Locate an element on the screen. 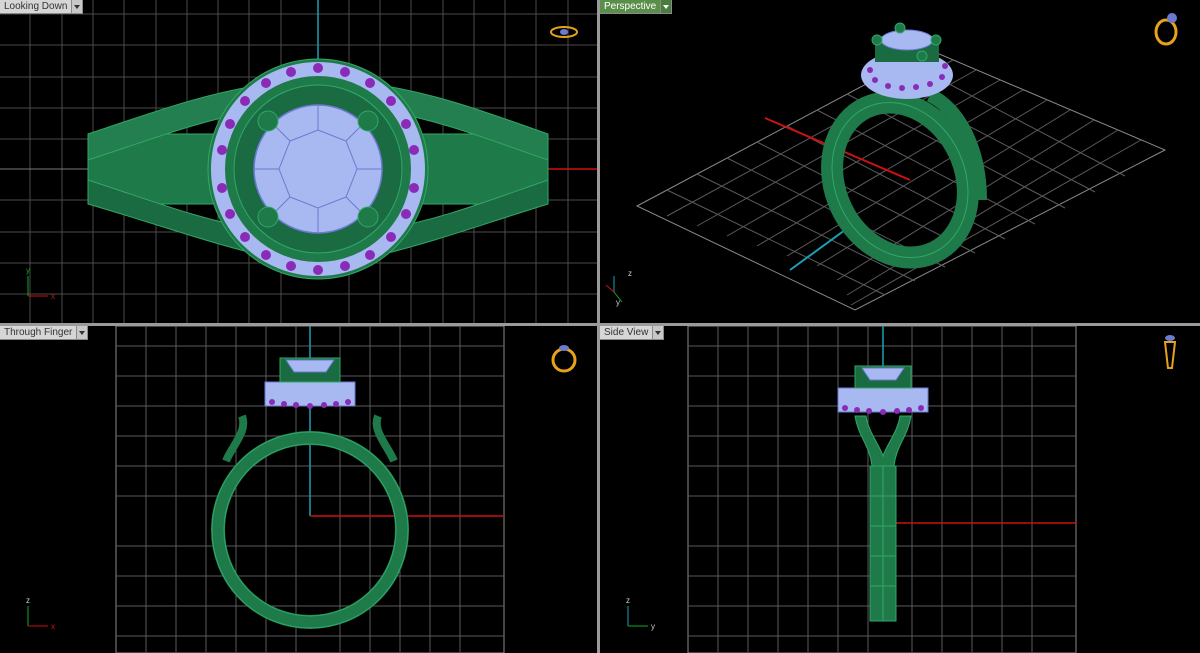 Image resolution: width=1200 pixels, height=653 pixels. ring-front-view-icon is located at coordinates (564, 358).